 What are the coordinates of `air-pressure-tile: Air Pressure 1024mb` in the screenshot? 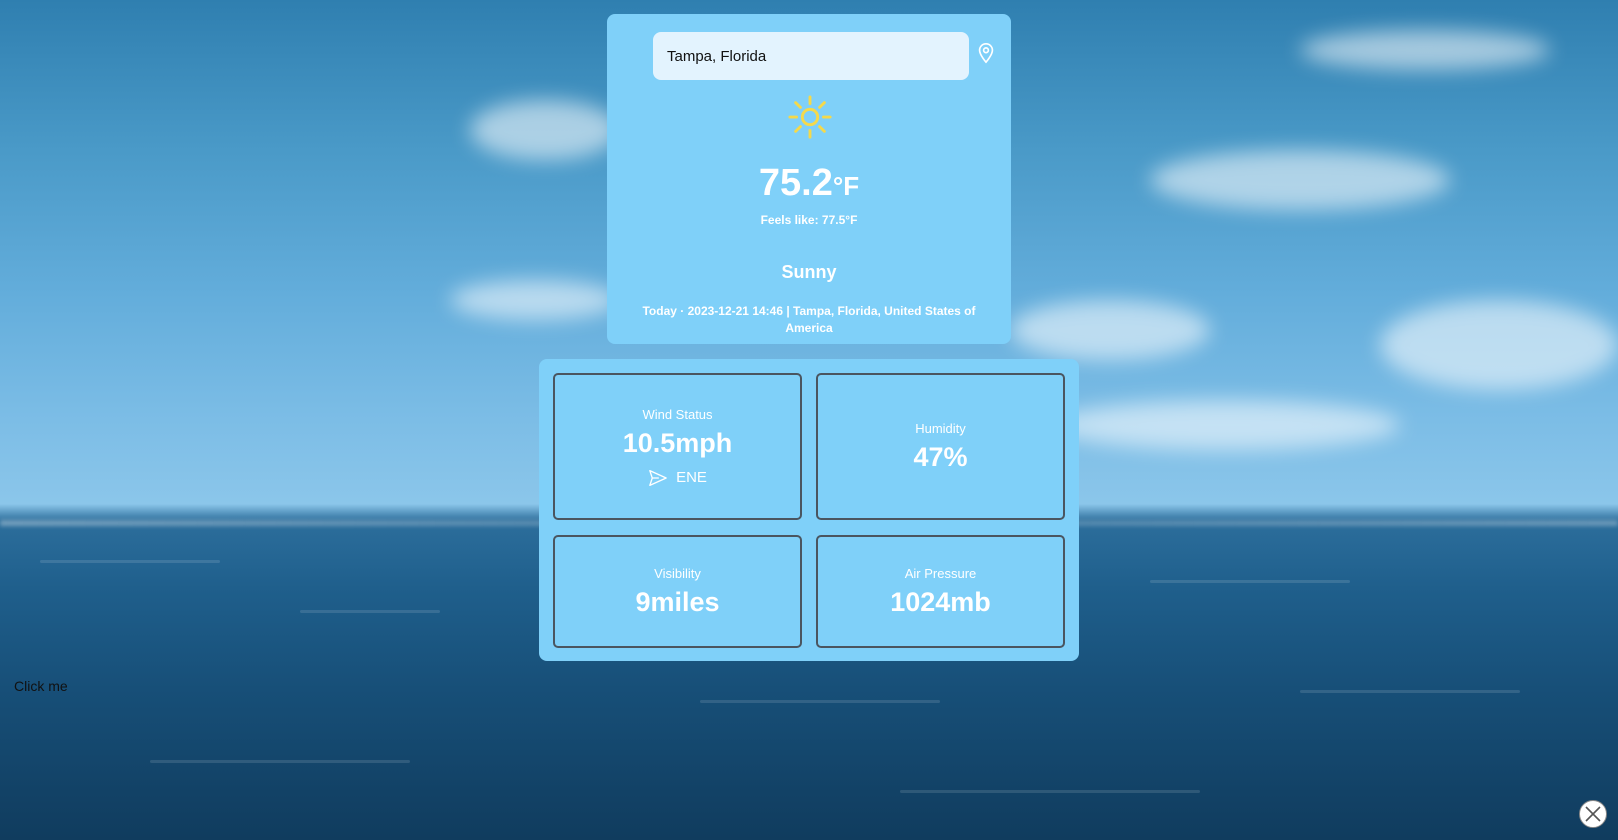 It's located at (940, 591).